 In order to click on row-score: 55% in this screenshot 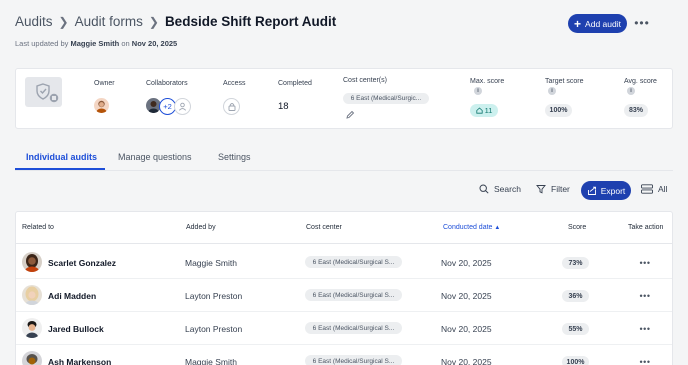, I will do `click(575, 329)`.